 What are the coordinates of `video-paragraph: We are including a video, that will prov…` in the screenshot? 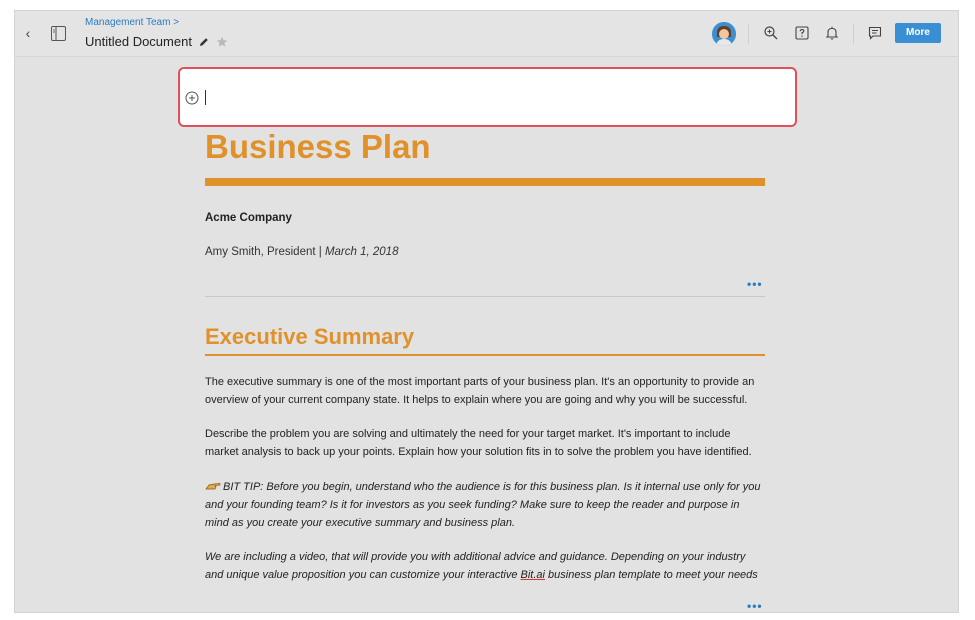 It's located at (485, 566).